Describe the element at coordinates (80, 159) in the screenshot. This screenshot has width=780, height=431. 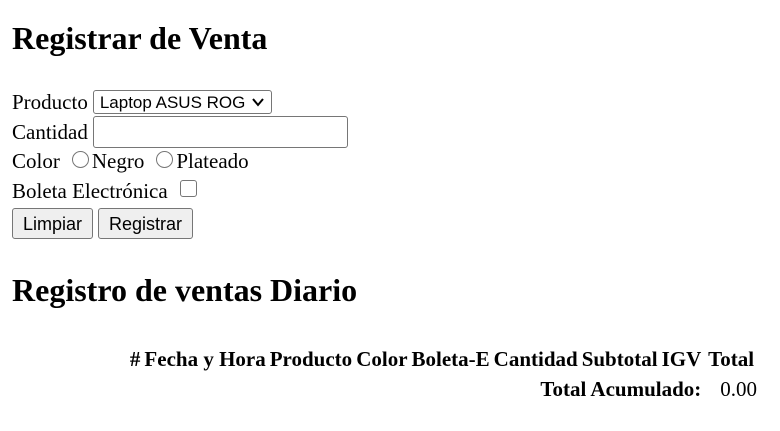
I see `color-radio-negro` at that location.